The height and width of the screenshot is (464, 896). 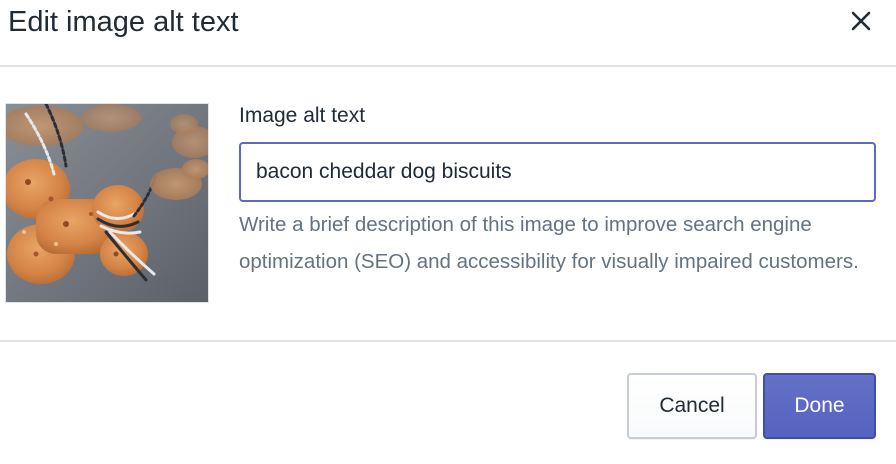 What do you see at coordinates (819, 406) in the screenshot?
I see `done-button: Done` at bounding box center [819, 406].